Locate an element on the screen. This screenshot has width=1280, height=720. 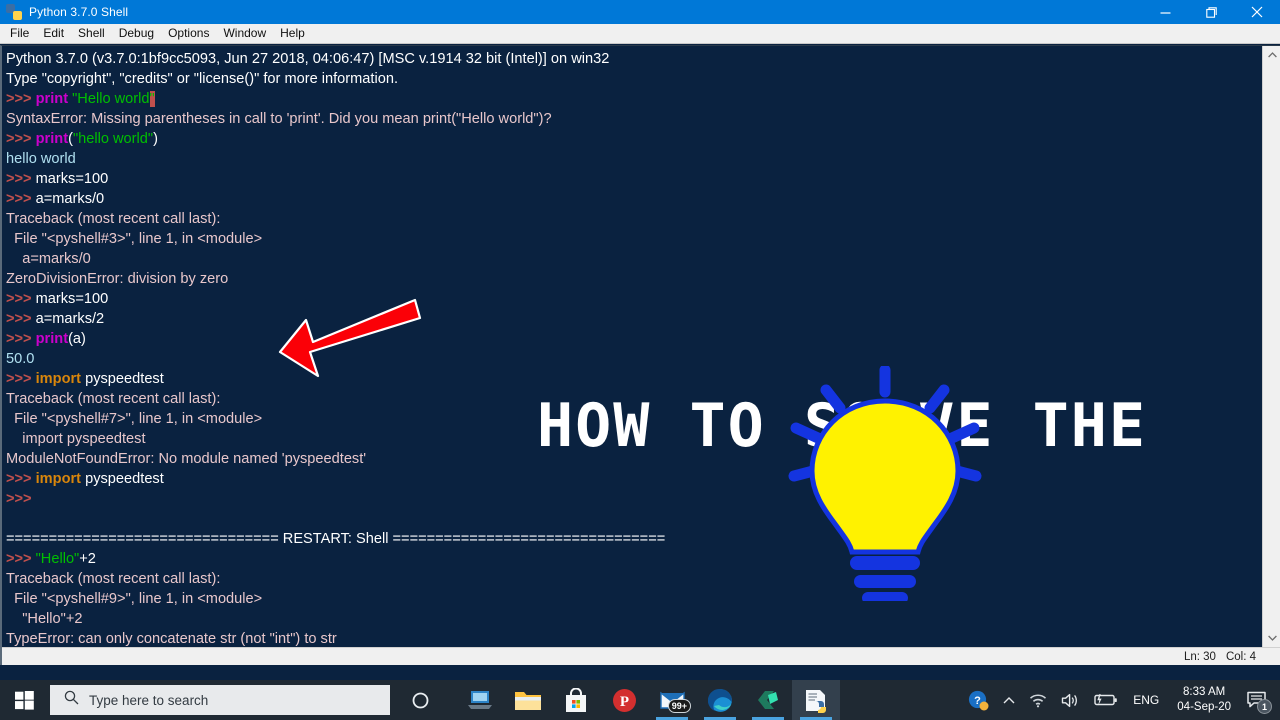
shell-line: hello world is located at coordinates (633, 159).